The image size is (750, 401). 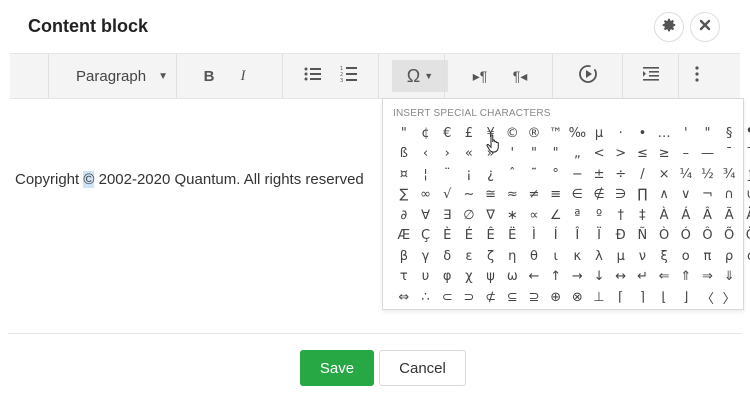 What do you see at coordinates (686, 174) in the screenshot?
I see `special-character-cell: ¼` at bounding box center [686, 174].